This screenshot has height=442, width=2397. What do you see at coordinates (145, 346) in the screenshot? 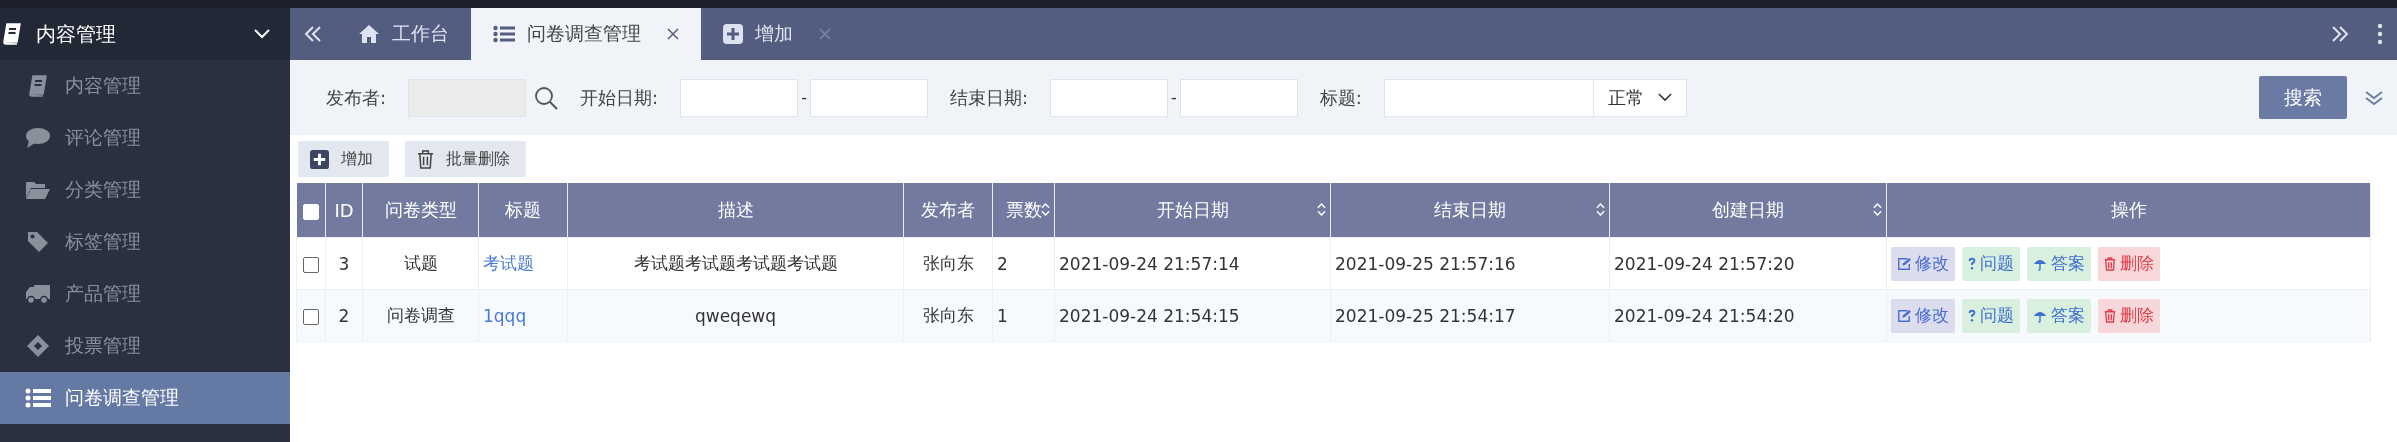
I see `sidebar-item: 投票管理` at bounding box center [145, 346].